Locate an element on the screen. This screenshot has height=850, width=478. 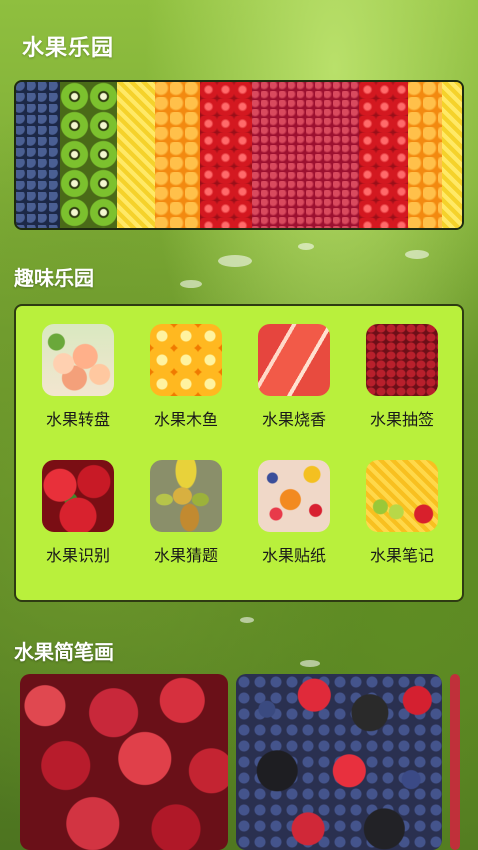
pineapple-stripe-right is located at coordinates (452, 155).